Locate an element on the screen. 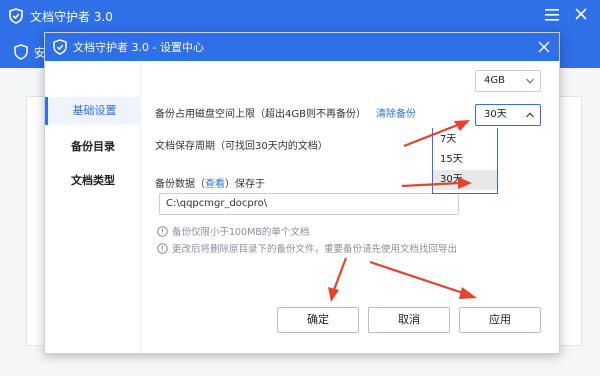 The height and width of the screenshot is (376, 600). disk-limit-select: 4GB is located at coordinates (508, 81).